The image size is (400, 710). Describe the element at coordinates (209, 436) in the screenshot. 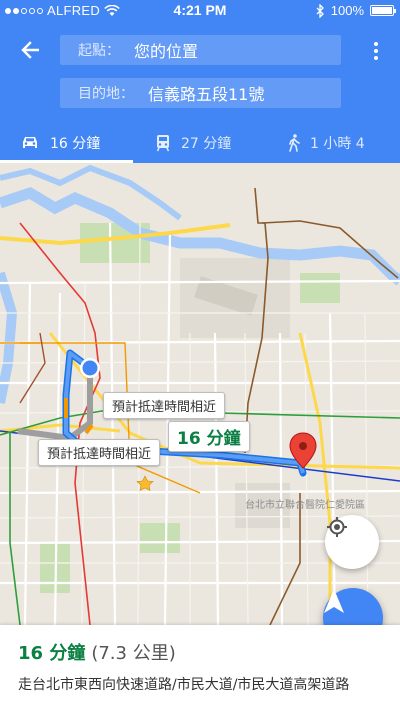

I see `route-duration-callout: 16 分鐘` at that location.